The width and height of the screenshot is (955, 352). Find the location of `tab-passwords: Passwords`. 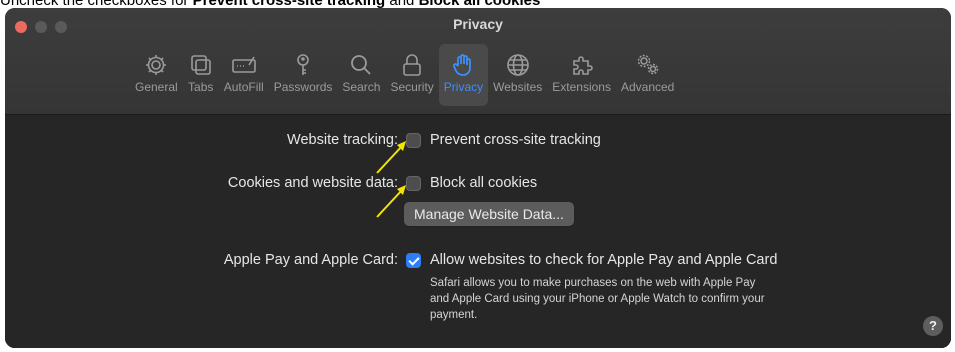

tab-passwords: Passwords is located at coordinates (303, 75).